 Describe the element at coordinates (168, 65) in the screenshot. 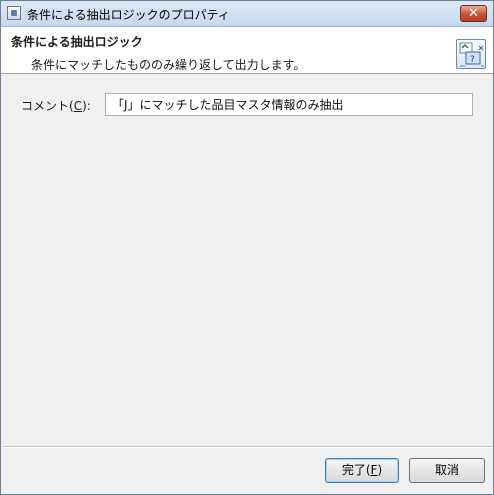

I see `header-description: 条件にマッチしたもののみ繰り返して出力します。` at that location.